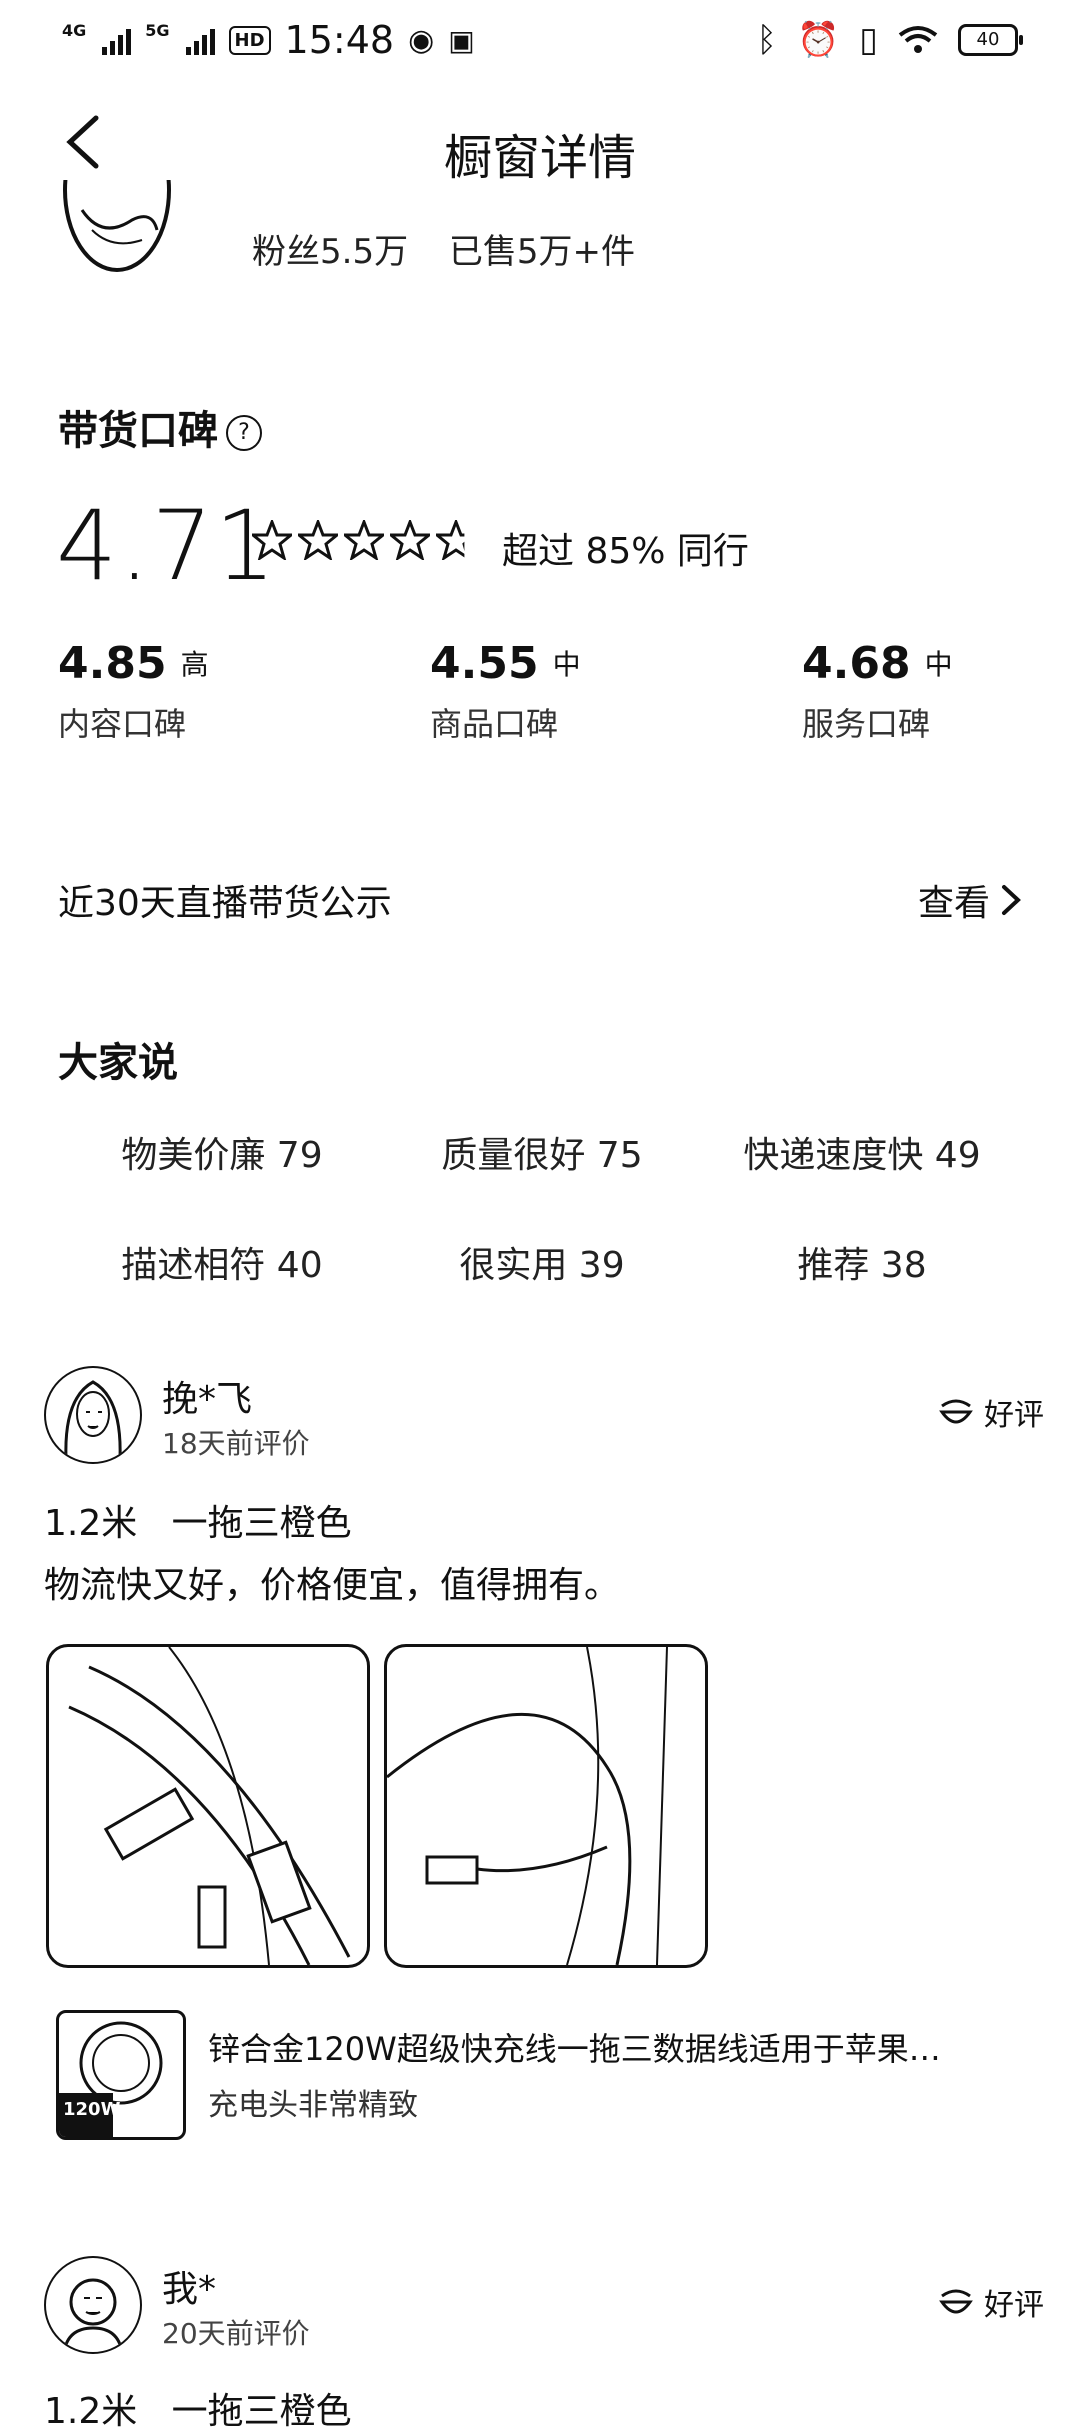 Image resolution: width=1080 pixels, height=2434 pixels. Describe the element at coordinates (218, 691) in the screenshot. I see `sub-score-content: 4.85 高 内容口碑` at that location.